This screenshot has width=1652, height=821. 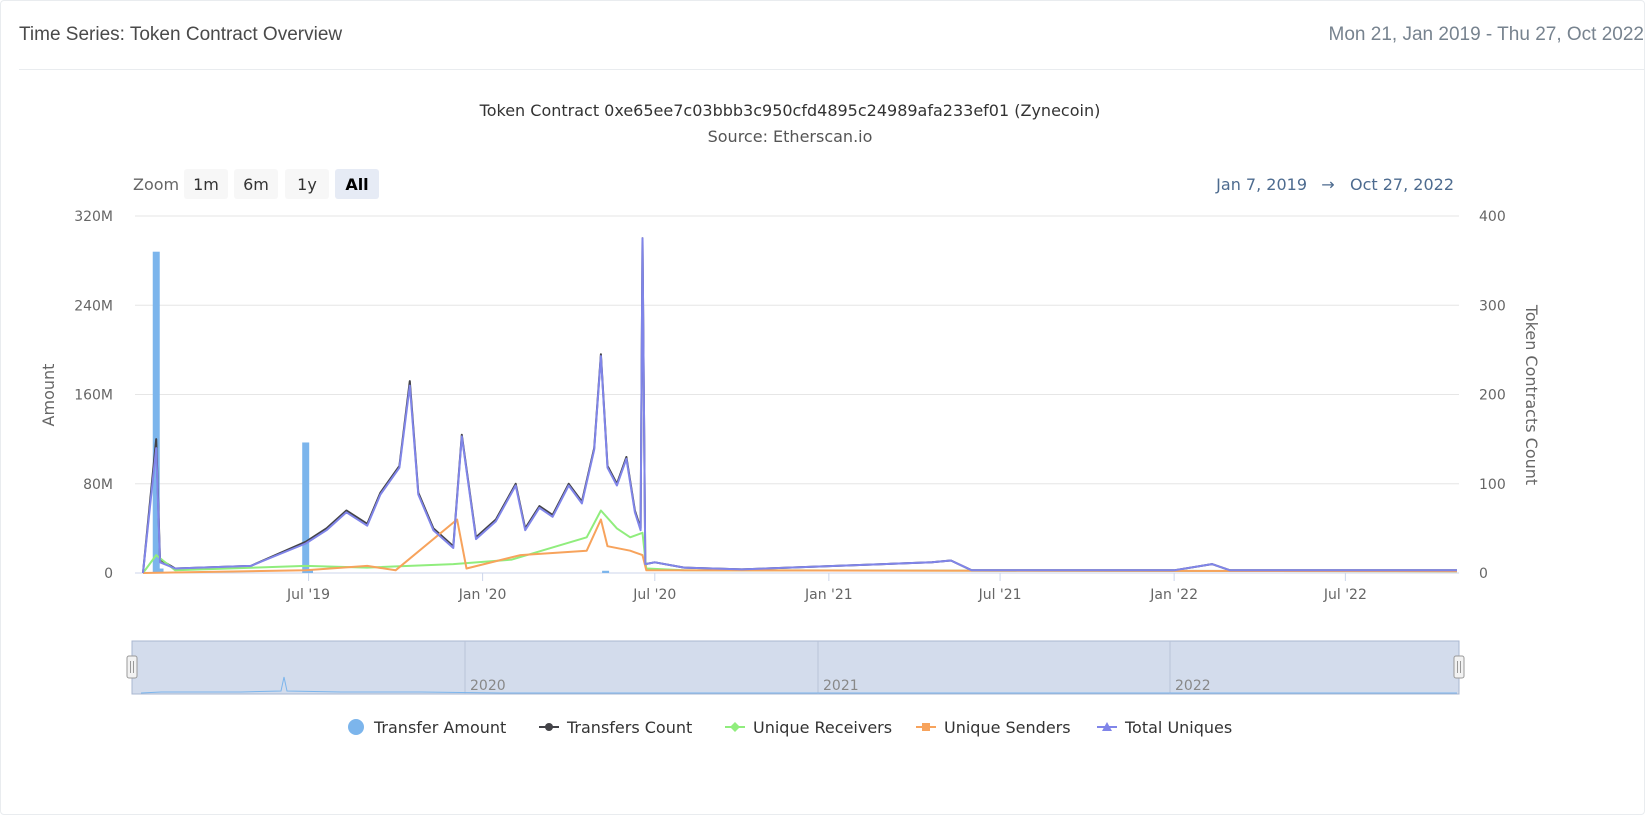 I want to click on zoom-button-all: All, so click(x=357, y=184).